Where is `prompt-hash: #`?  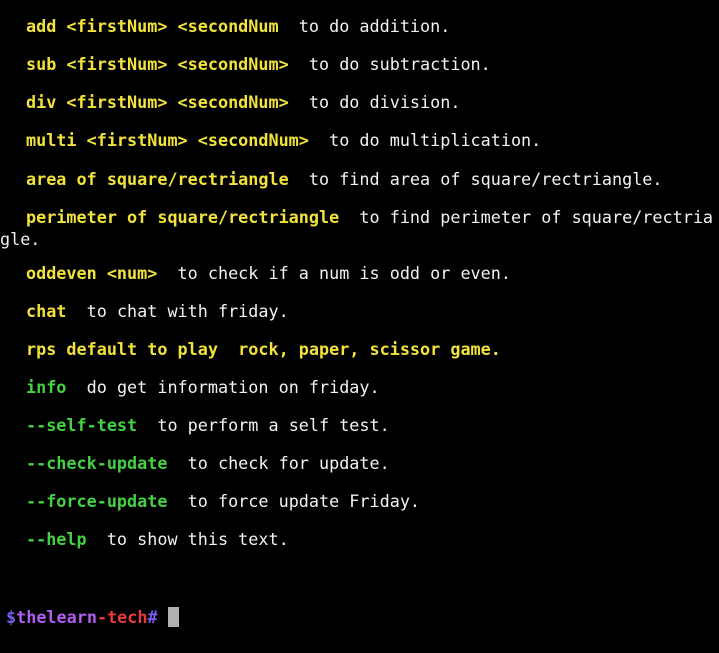
prompt-hash: # is located at coordinates (152, 617).